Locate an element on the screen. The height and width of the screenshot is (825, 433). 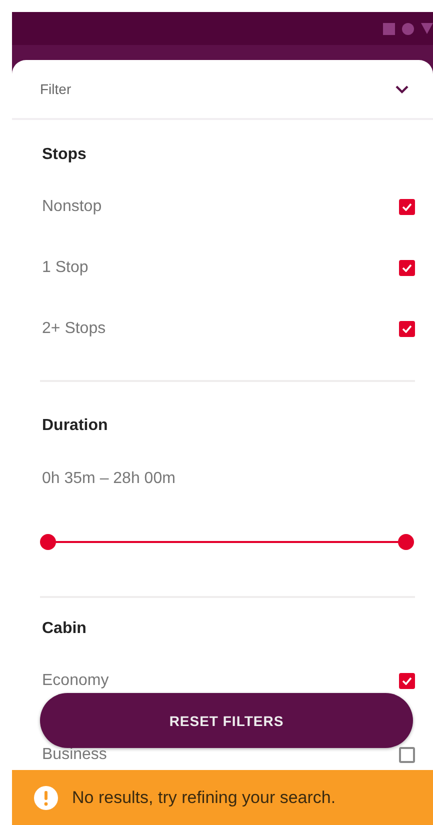
option-label: Economy is located at coordinates (75, 681).